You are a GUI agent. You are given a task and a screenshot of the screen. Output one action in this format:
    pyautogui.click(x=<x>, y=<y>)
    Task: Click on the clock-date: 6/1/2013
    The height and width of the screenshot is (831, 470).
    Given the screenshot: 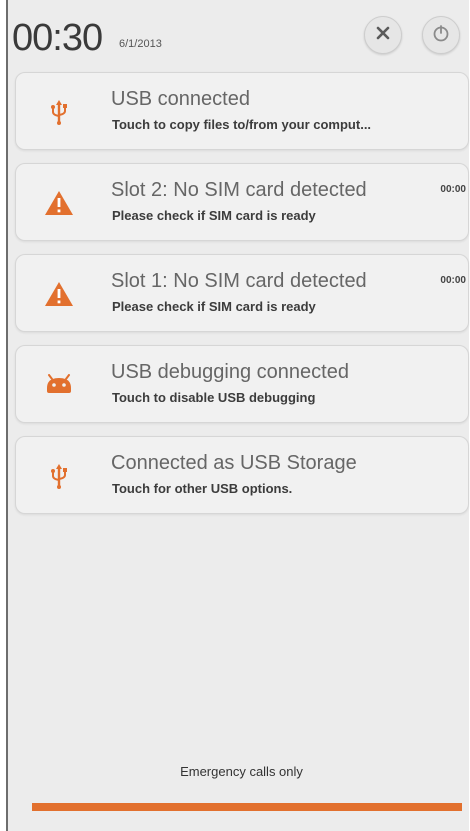 What is the action you would take?
    pyautogui.click(x=140, y=44)
    